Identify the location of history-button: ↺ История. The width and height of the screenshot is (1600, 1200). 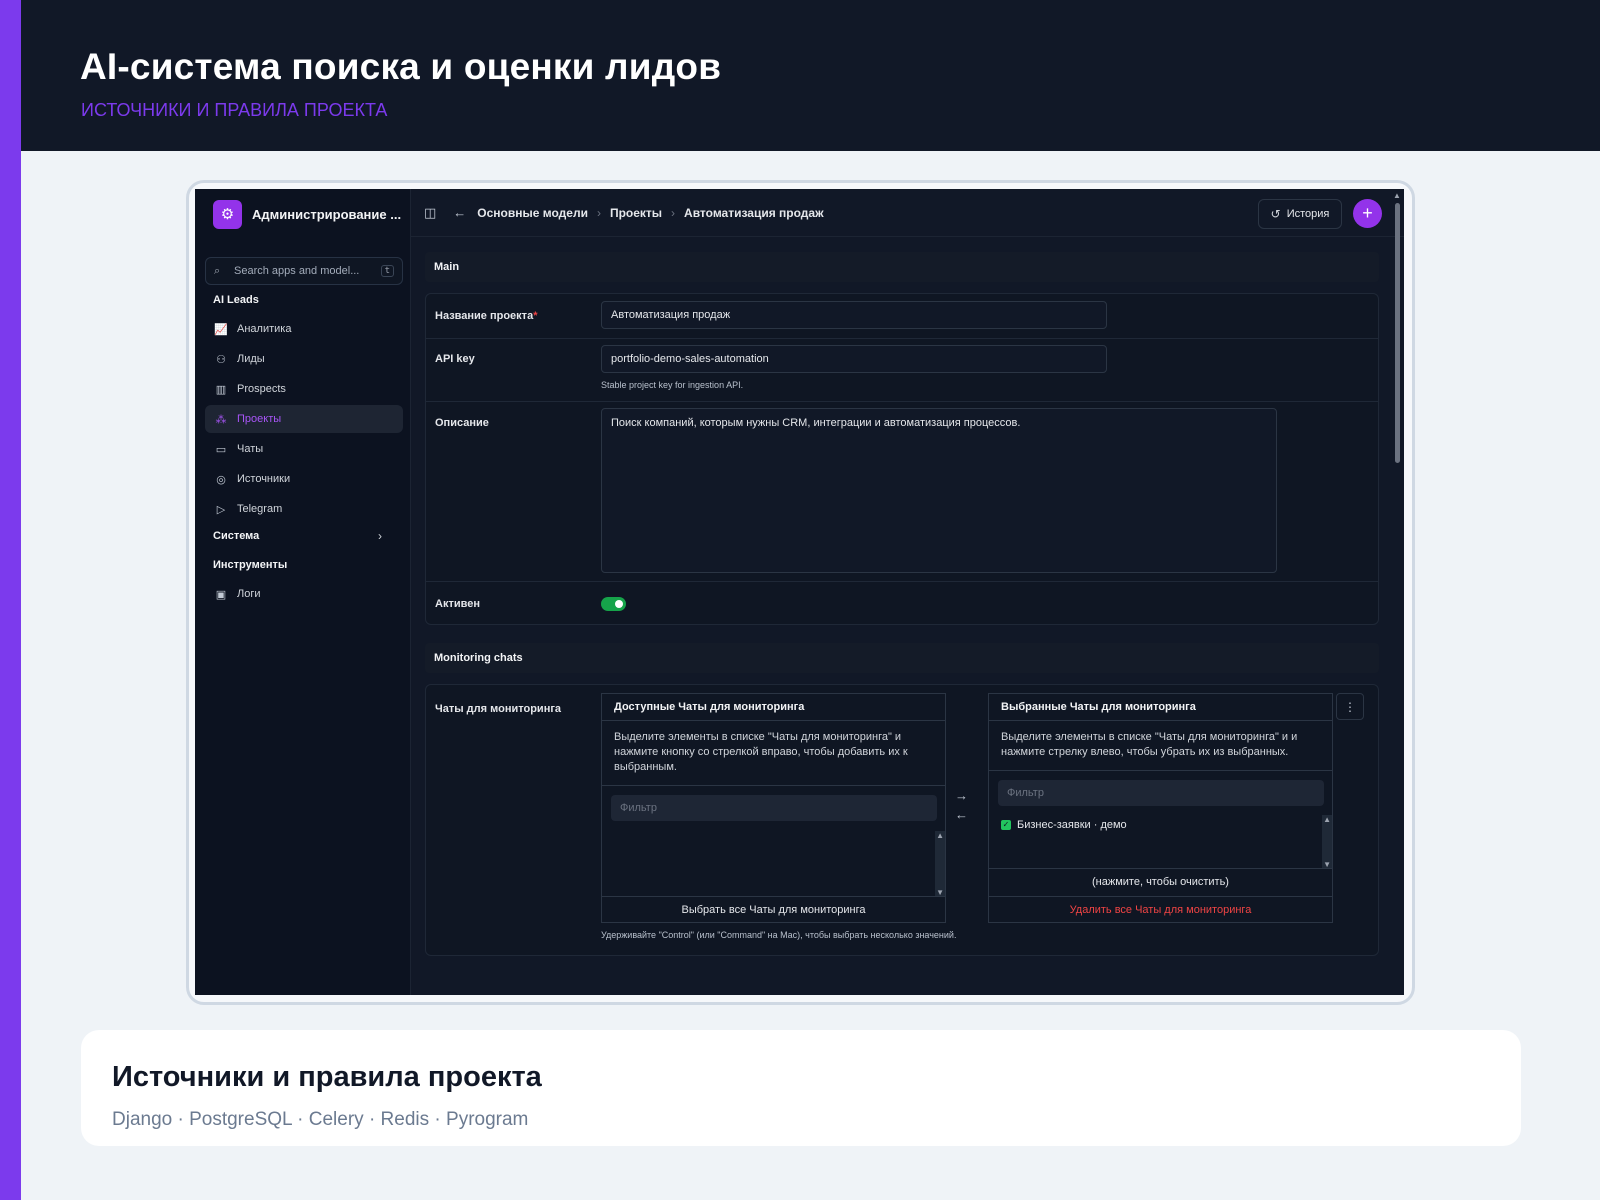
(1300, 214).